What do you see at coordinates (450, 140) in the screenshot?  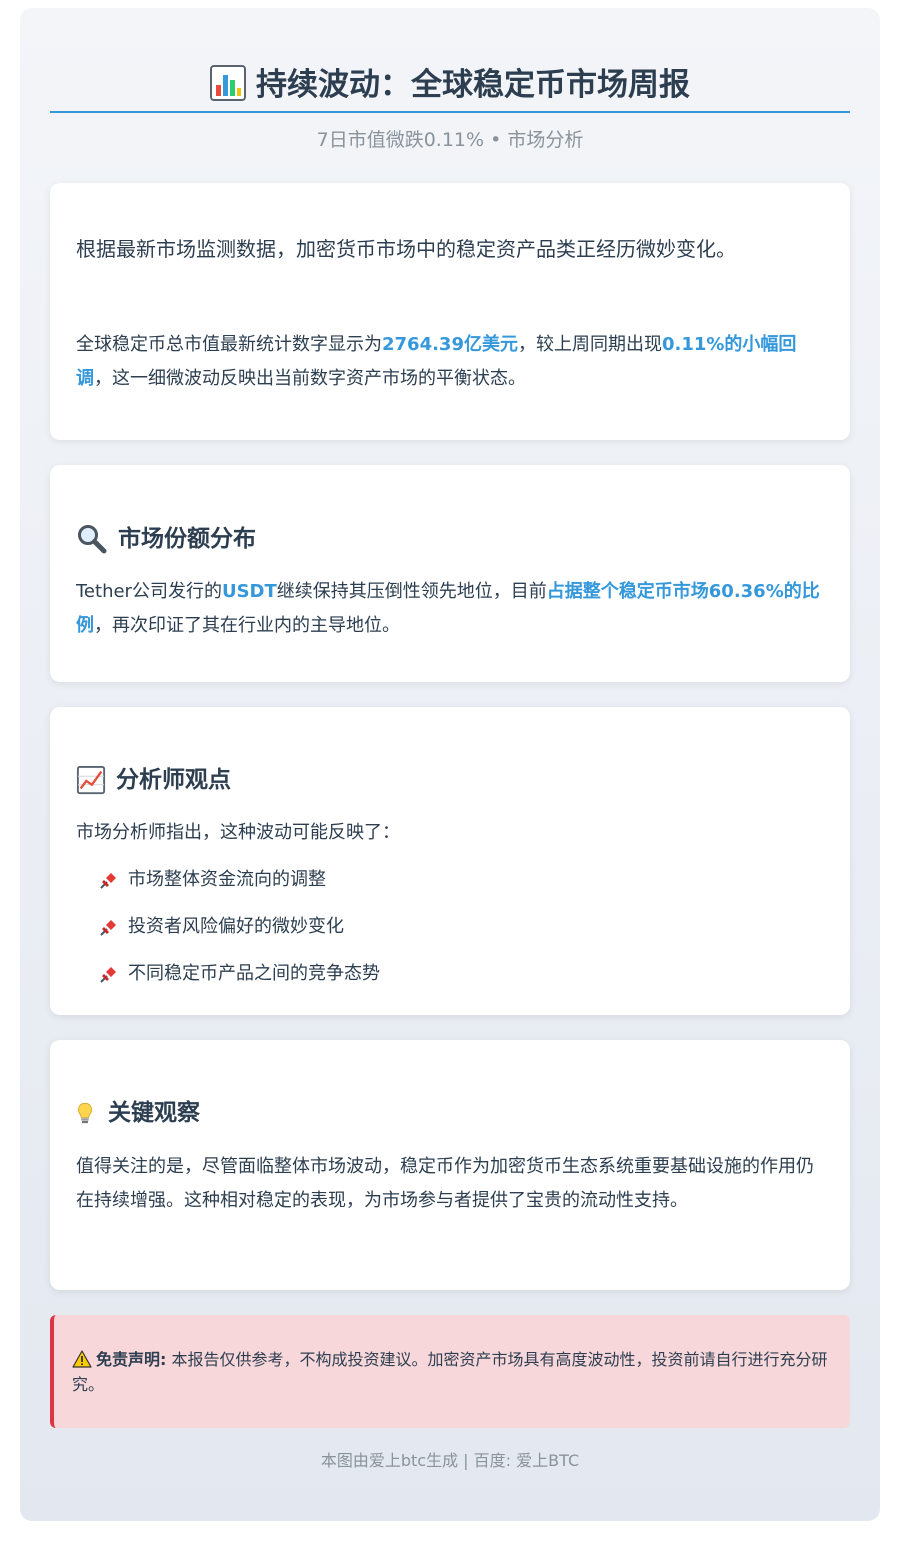 I see `page-subtitle: 7日市值微跌0.11% • 市场分析` at bounding box center [450, 140].